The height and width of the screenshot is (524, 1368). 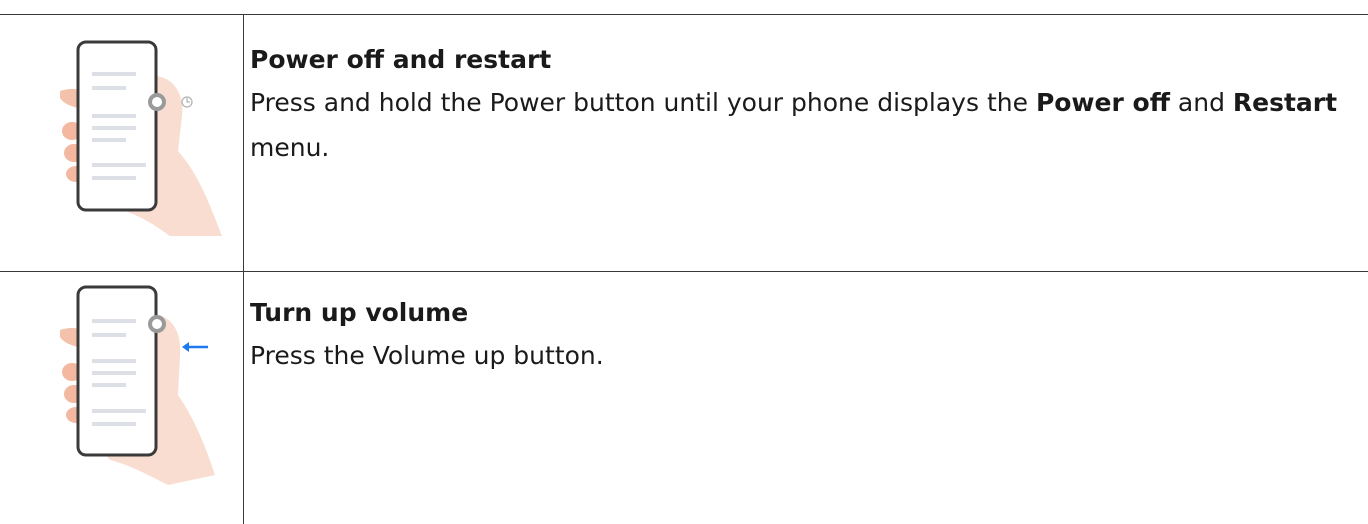 What do you see at coordinates (1285, 102) in the screenshot?
I see `description-bold-restart: Restart` at bounding box center [1285, 102].